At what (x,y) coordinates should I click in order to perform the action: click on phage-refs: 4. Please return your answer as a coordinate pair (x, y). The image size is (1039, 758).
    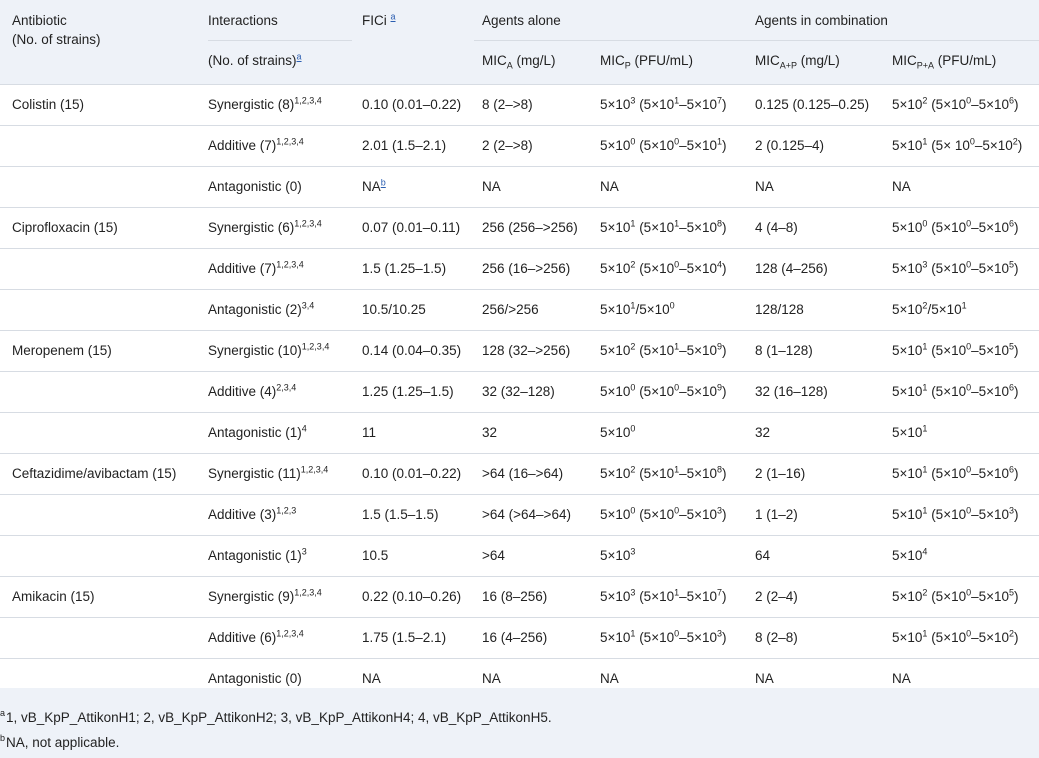
    Looking at the image, I should click on (304, 428).